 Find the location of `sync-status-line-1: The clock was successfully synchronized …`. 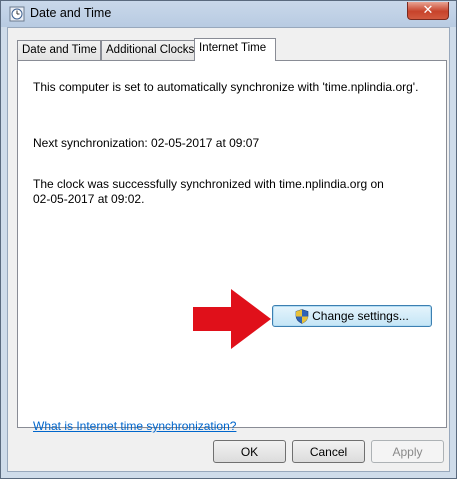

sync-status-line-1: The clock was successfully synchronized … is located at coordinates (208, 184).